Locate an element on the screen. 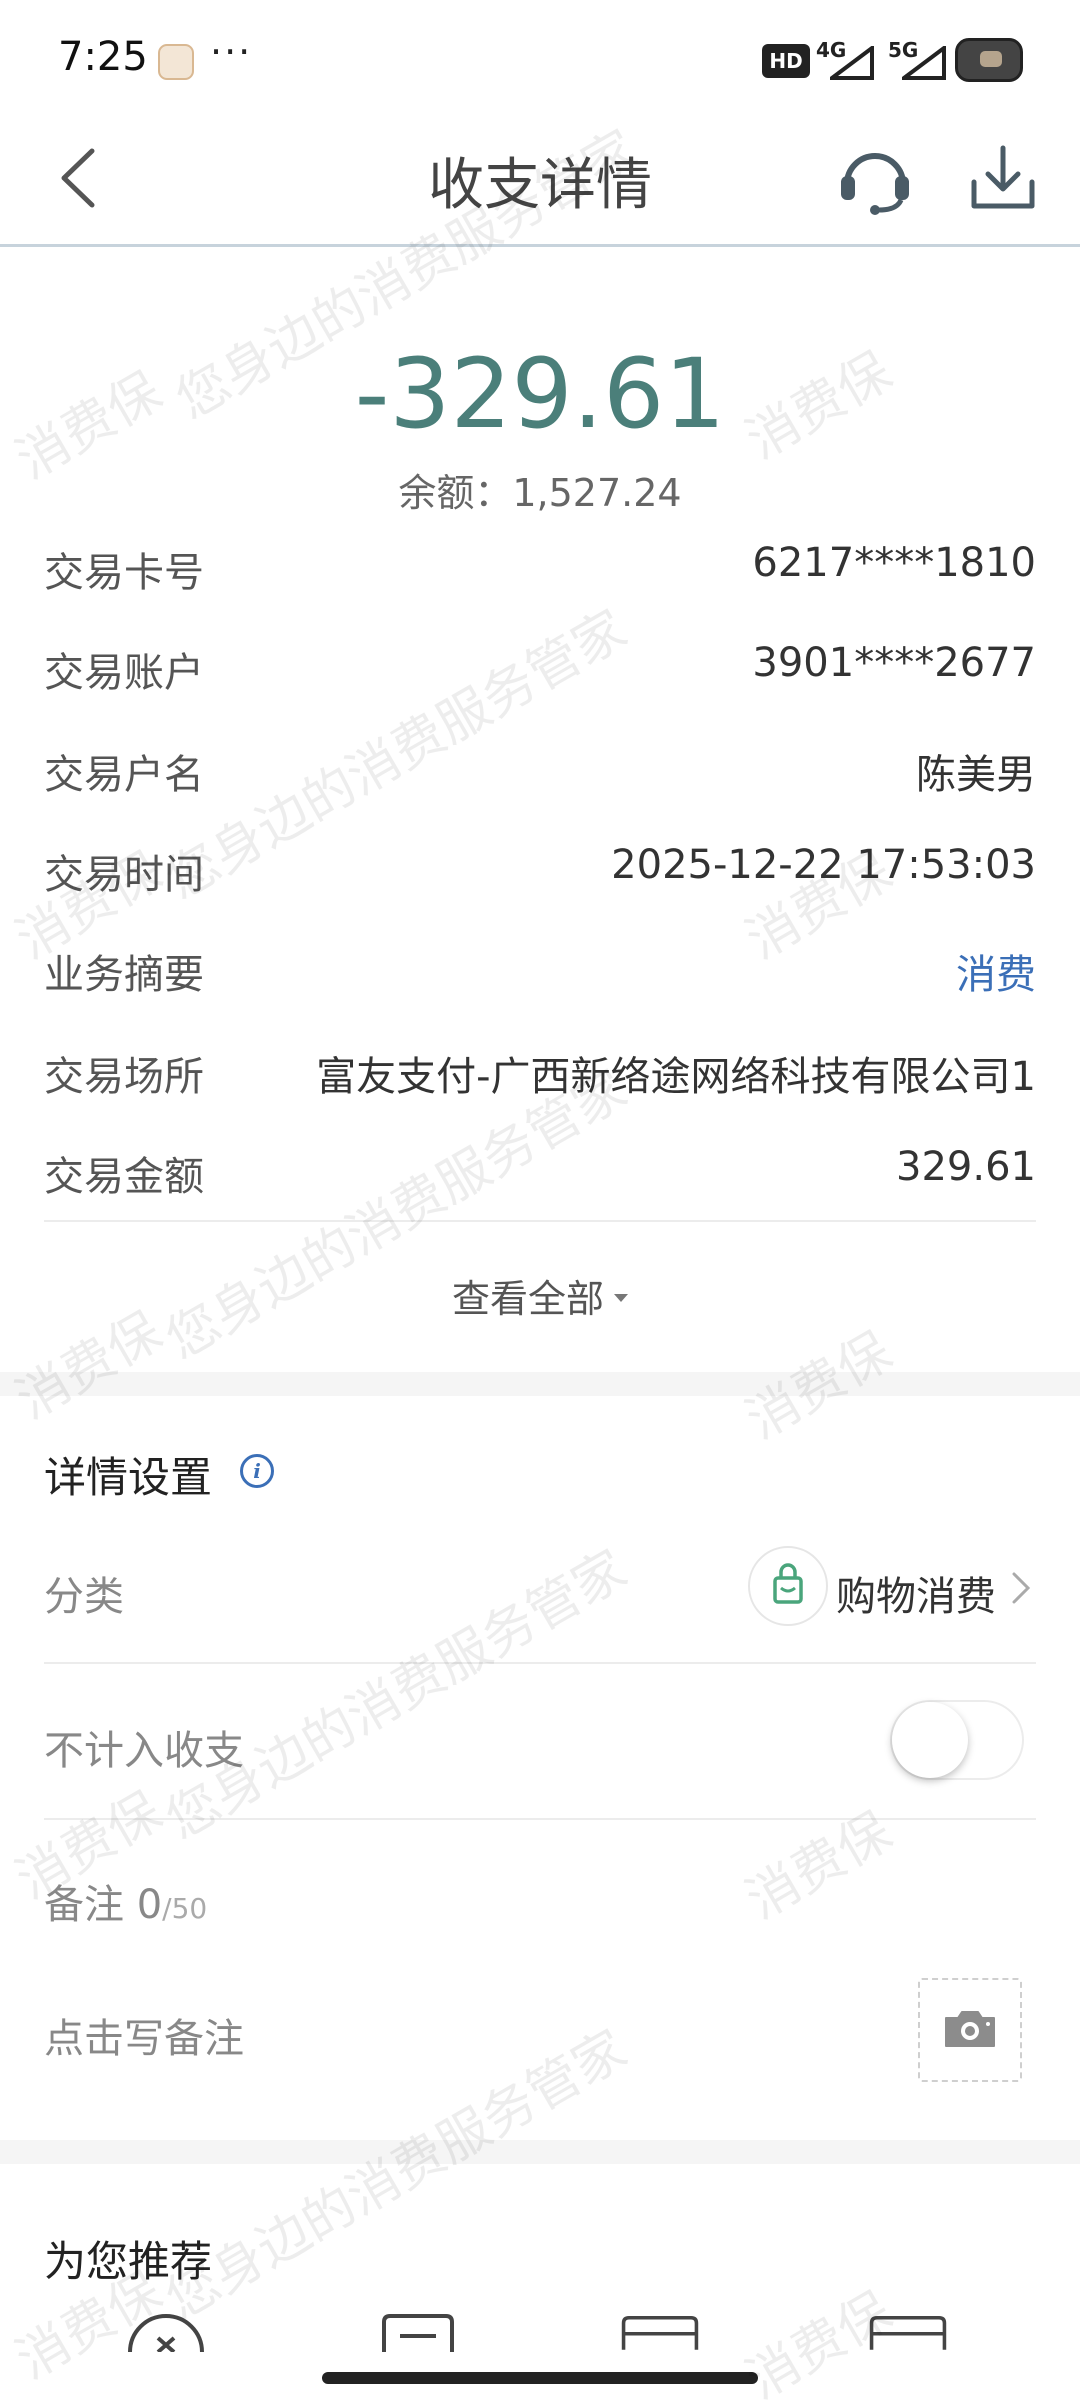 Image resolution: width=1080 pixels, height=2401 pixels. recommend-title: 为您推荐 is located at coordinates (128, 2261).